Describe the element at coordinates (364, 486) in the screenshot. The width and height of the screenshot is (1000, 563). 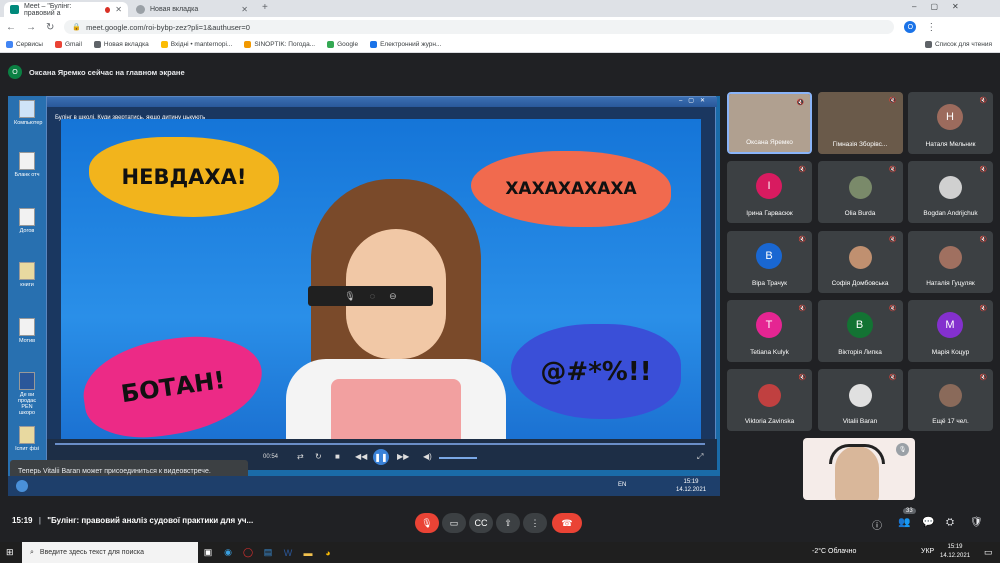
I see `shared-taskbar: EN 15:19 14.12.2021` at that location.